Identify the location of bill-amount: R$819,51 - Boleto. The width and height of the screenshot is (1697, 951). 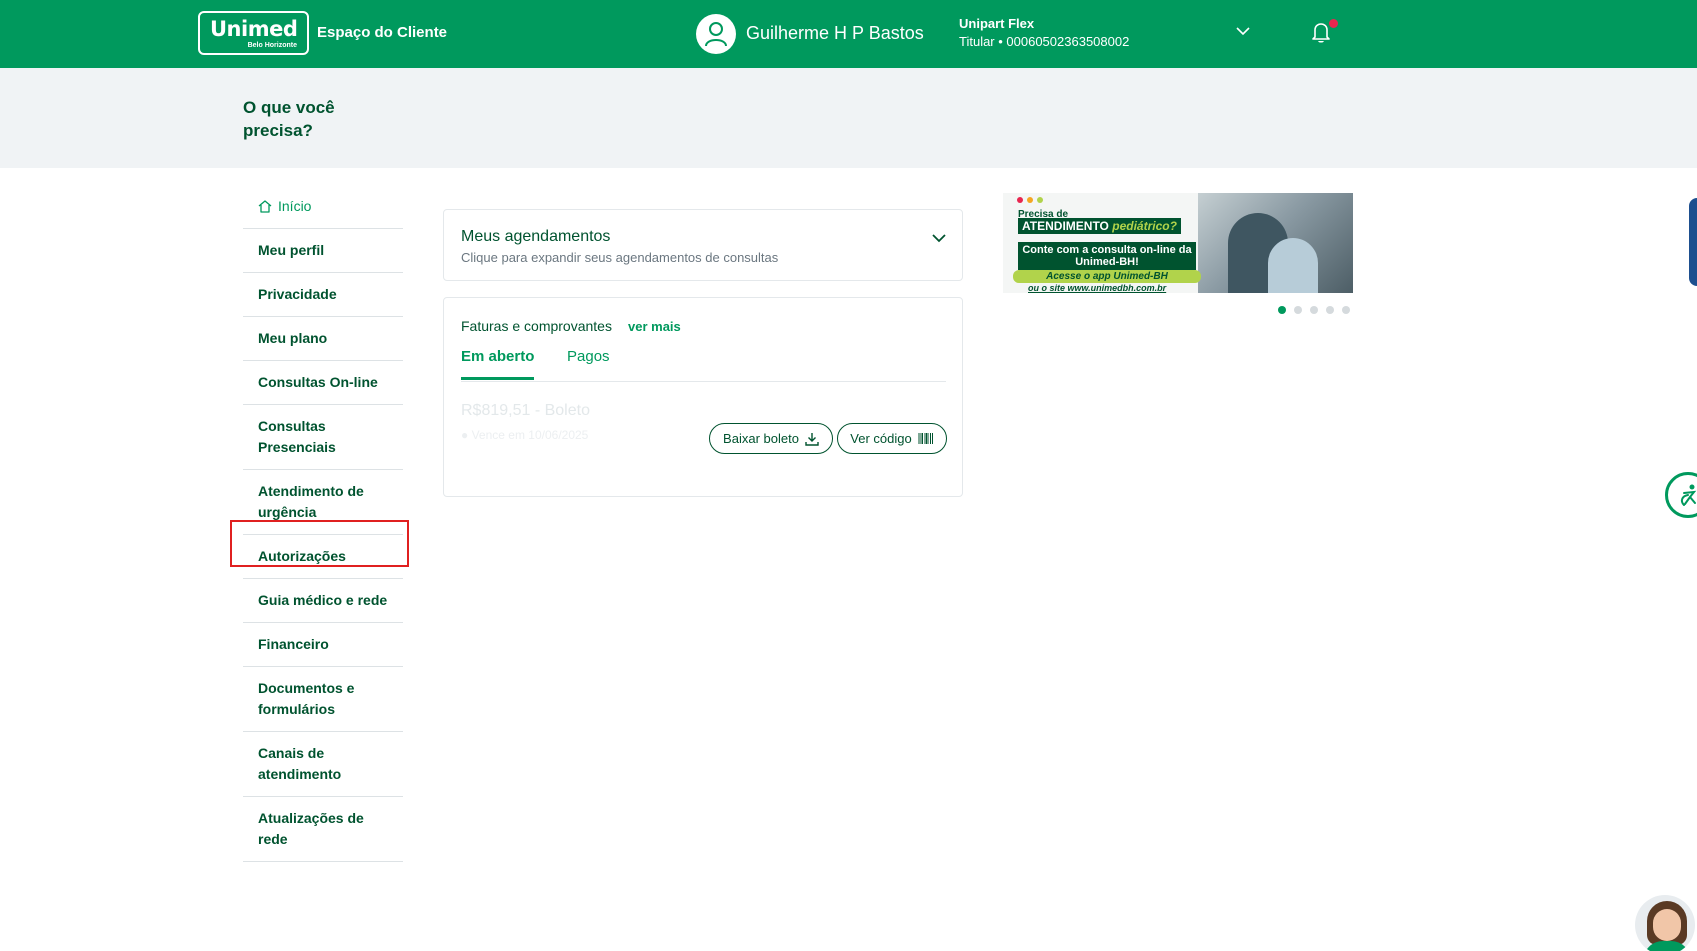
(525, 410).